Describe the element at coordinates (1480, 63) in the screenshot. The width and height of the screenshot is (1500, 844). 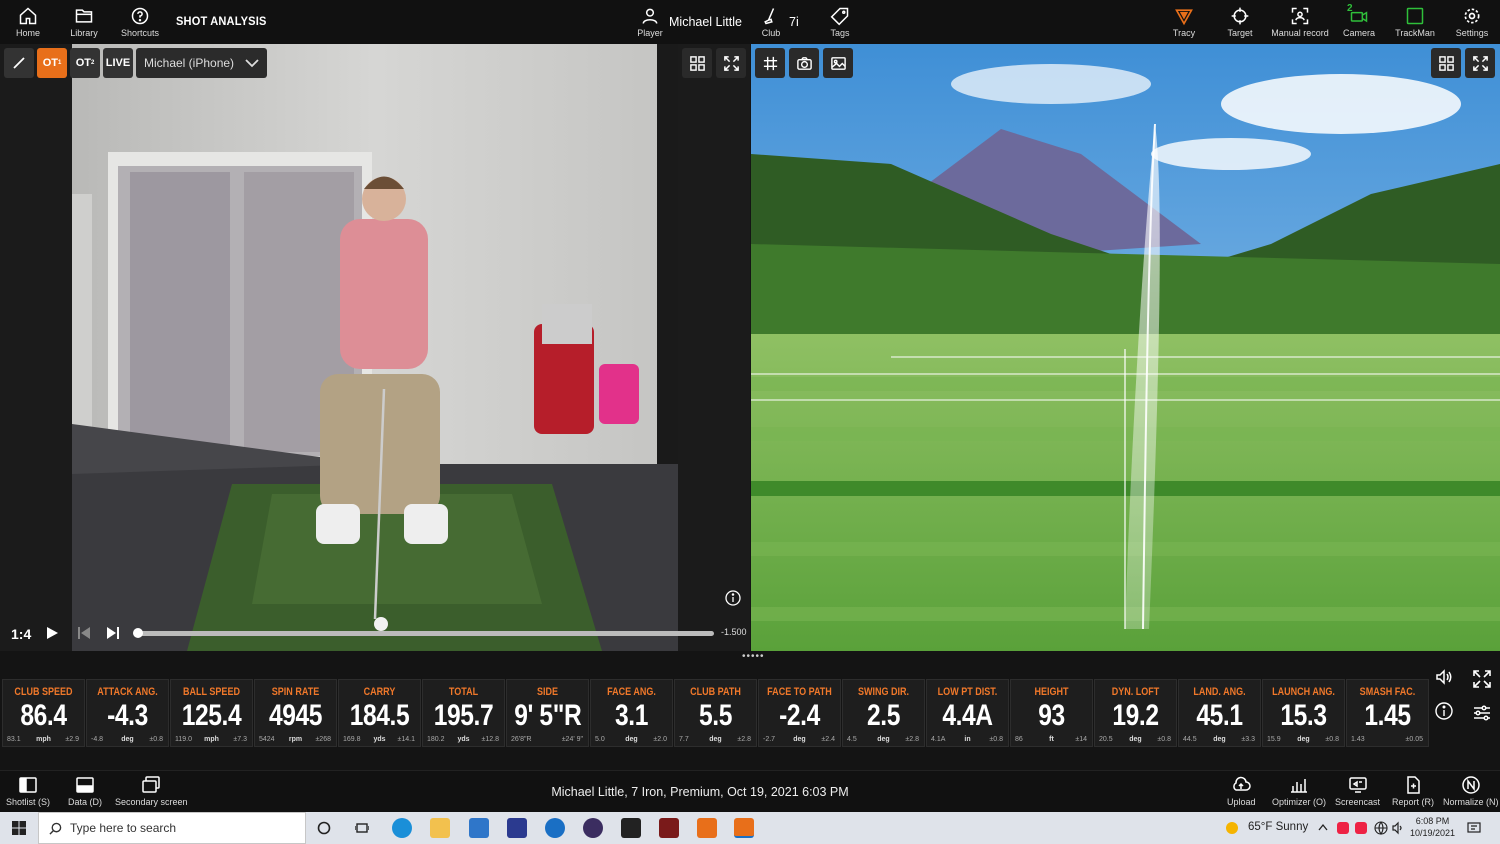
I see `sim-fullscreen-button` at that location.